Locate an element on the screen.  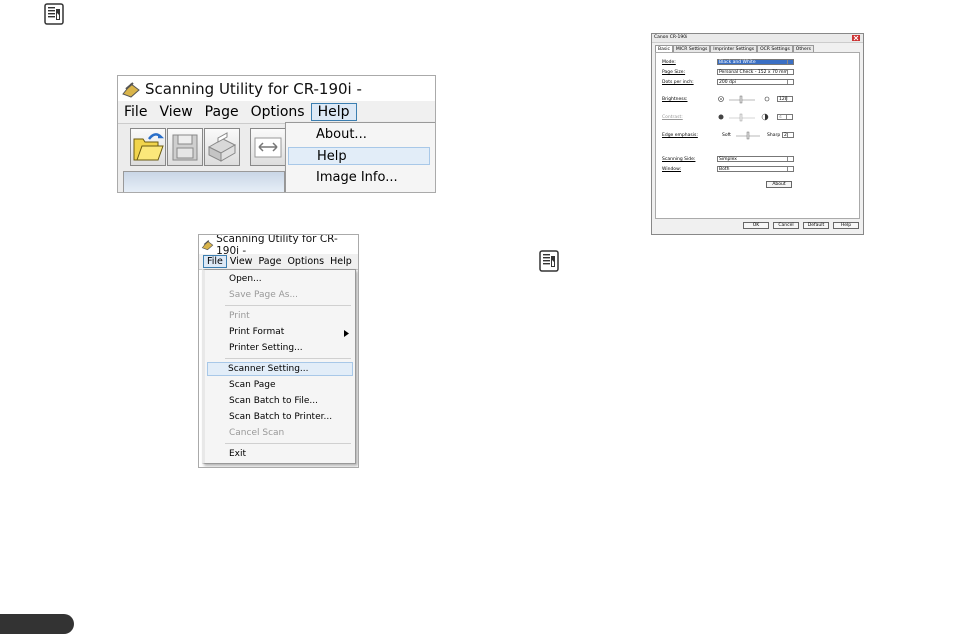
edge-emphasis-value: 2 is located at coordinates (788, 135).